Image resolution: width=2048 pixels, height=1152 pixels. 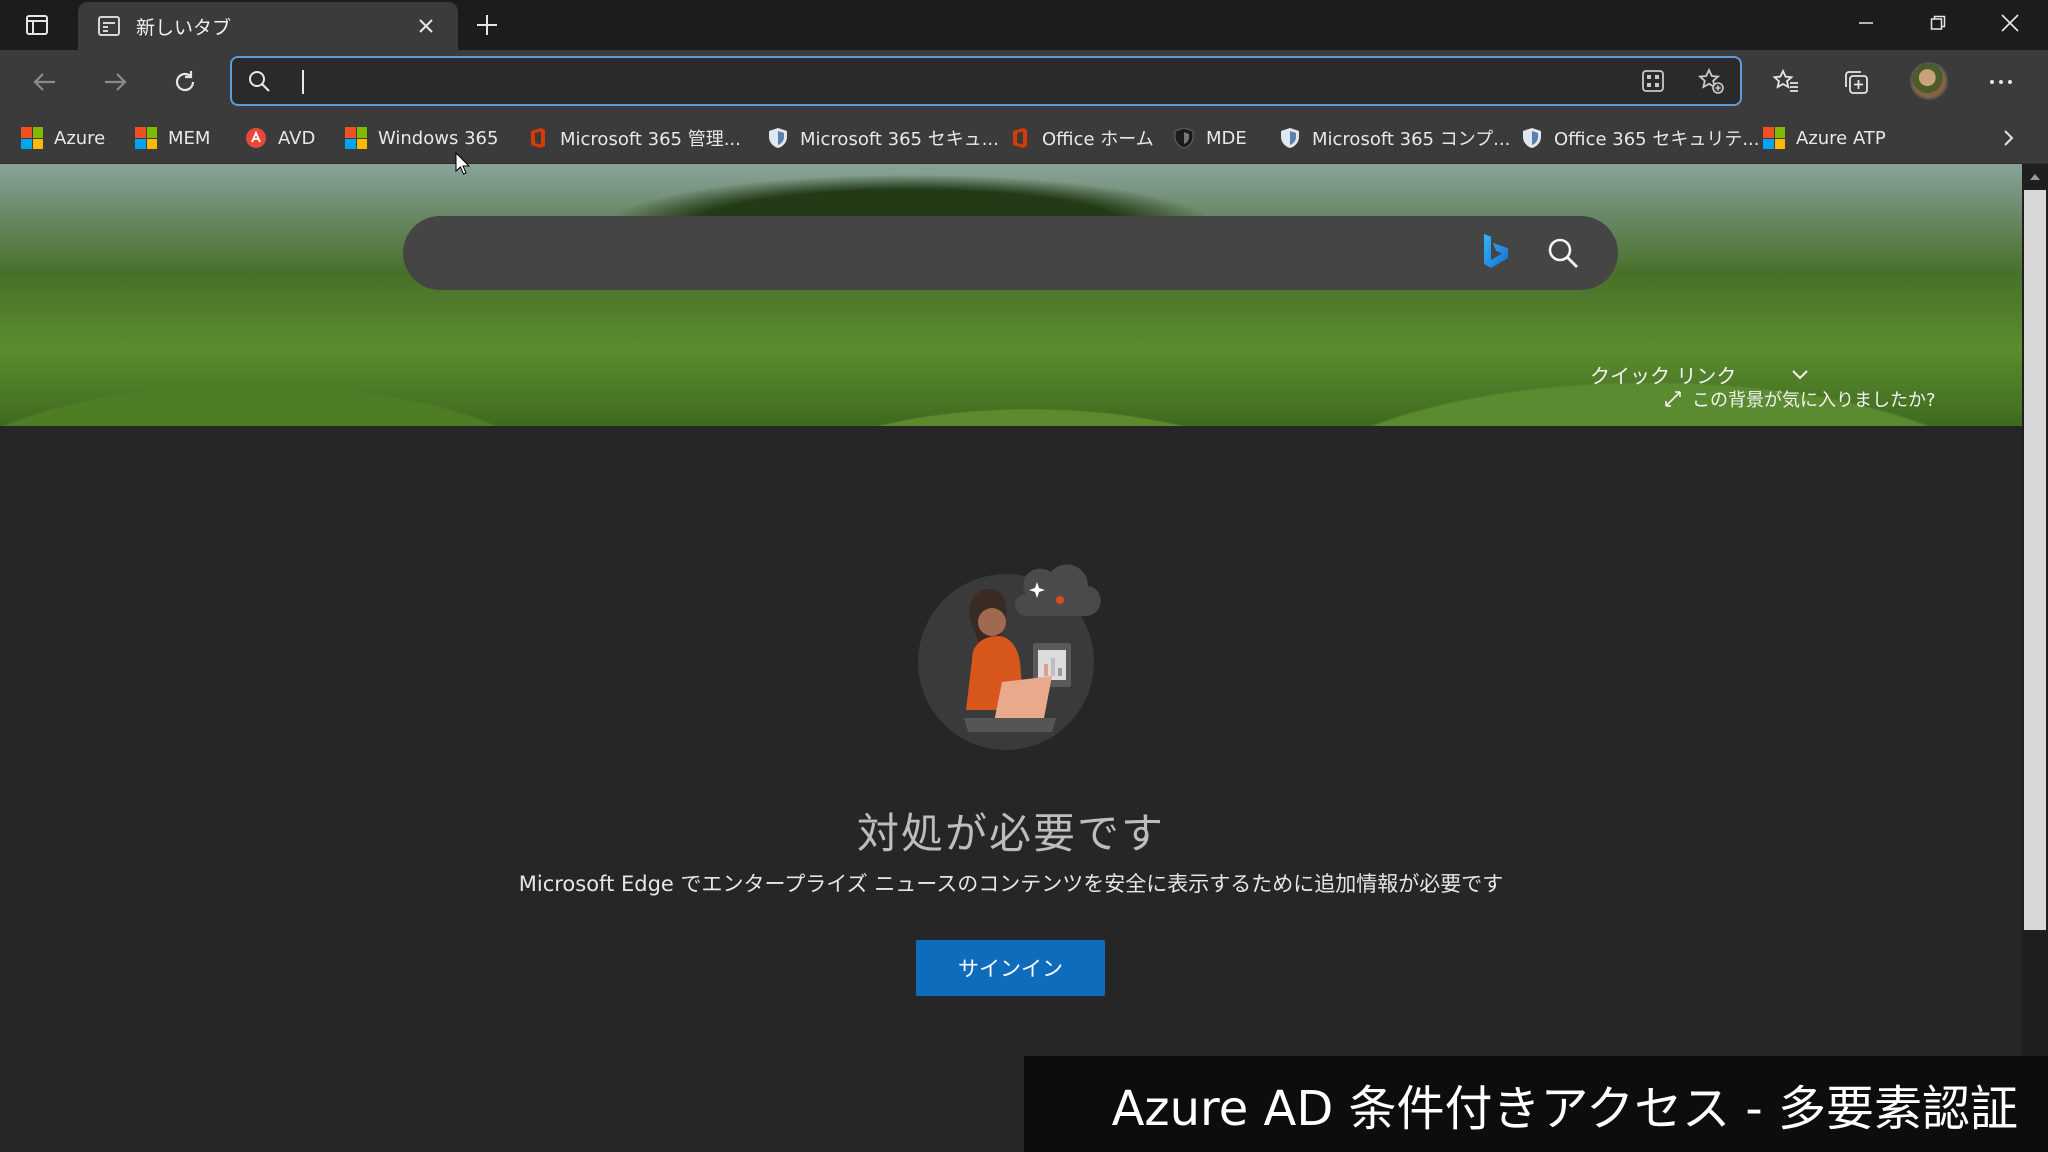 I want to click on add-favorite-button, so click(x=1711, y=81).